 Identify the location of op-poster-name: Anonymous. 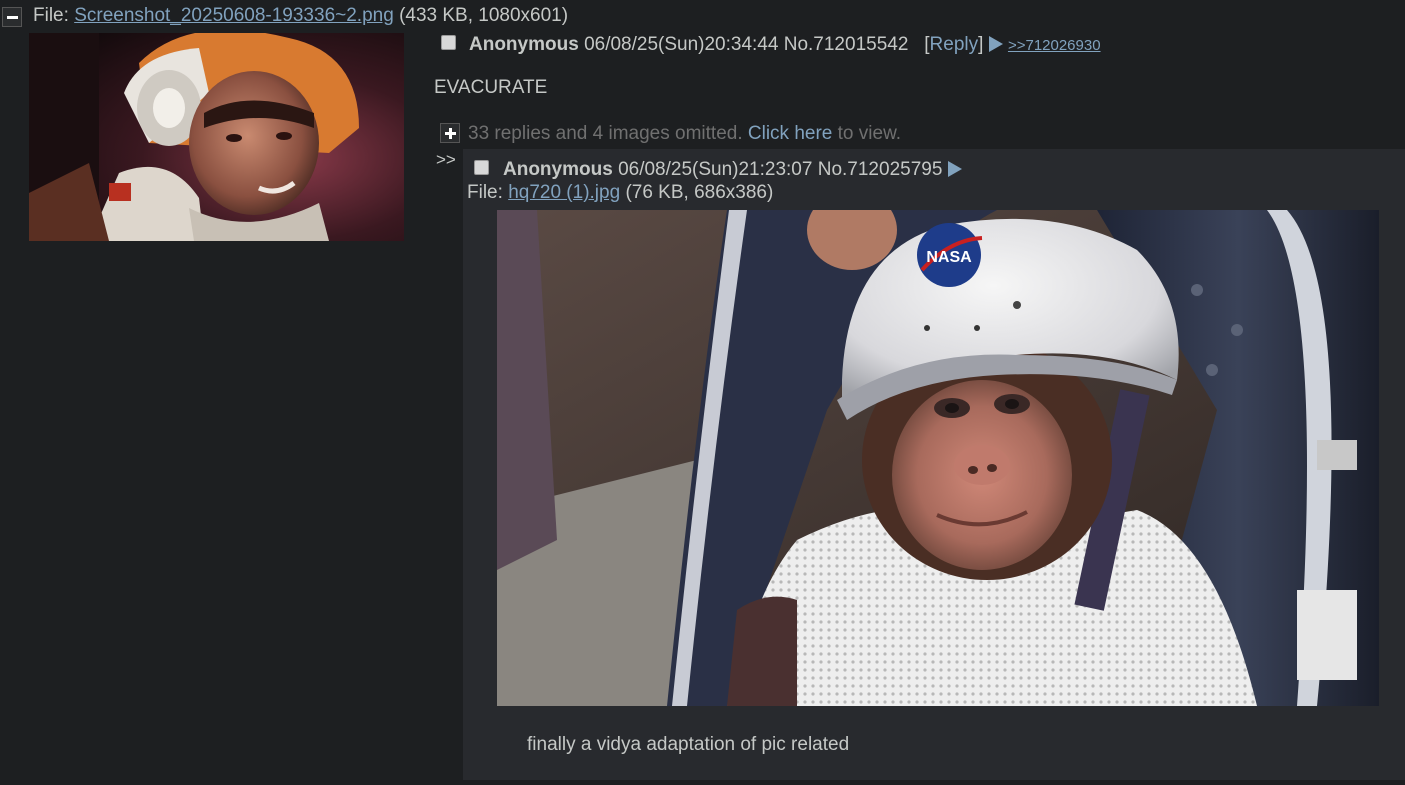
(524, 44).